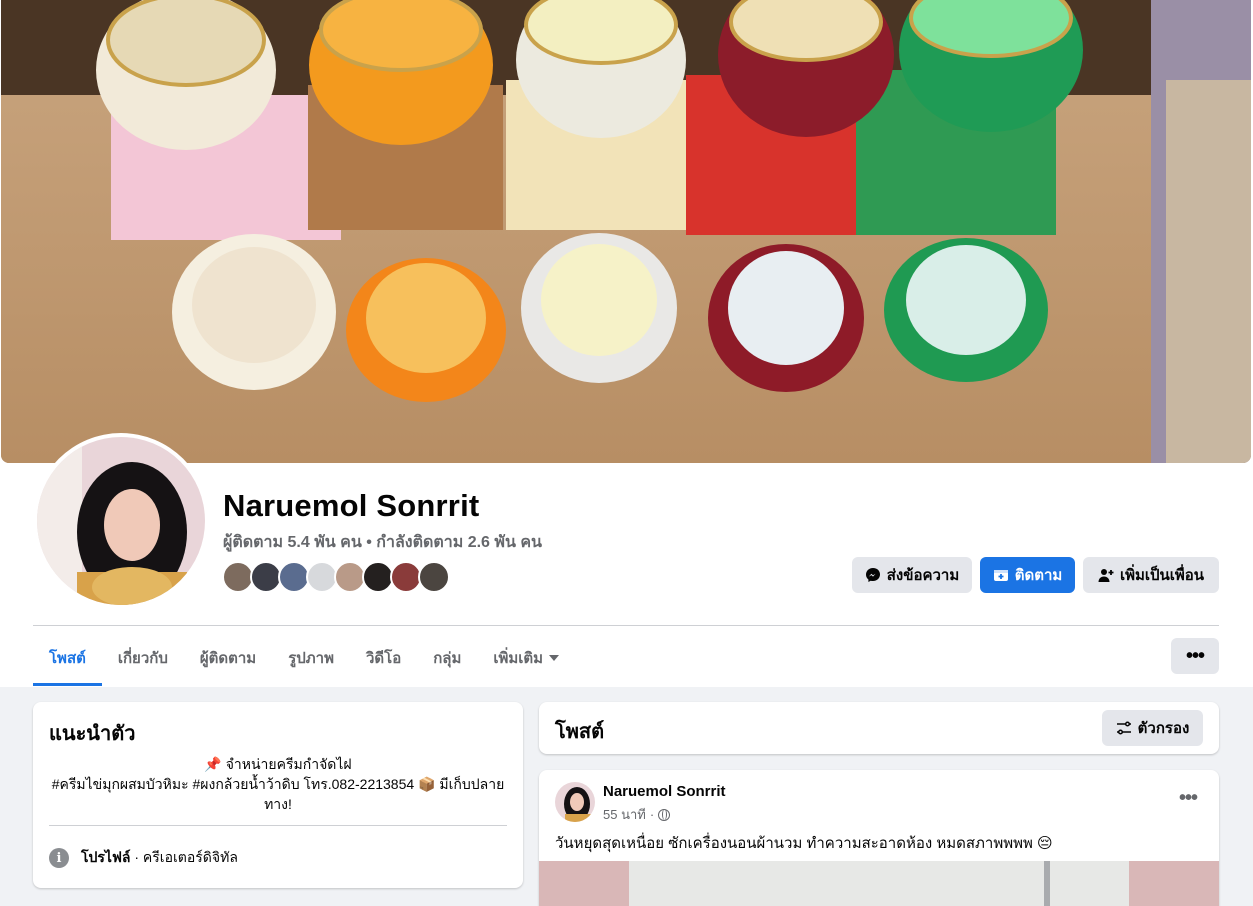 The width and height of the screenshot is (1253, 906). Describe the element at coordinates (1047, 883) in the screenshot. I see `post-image-detail` at that location.